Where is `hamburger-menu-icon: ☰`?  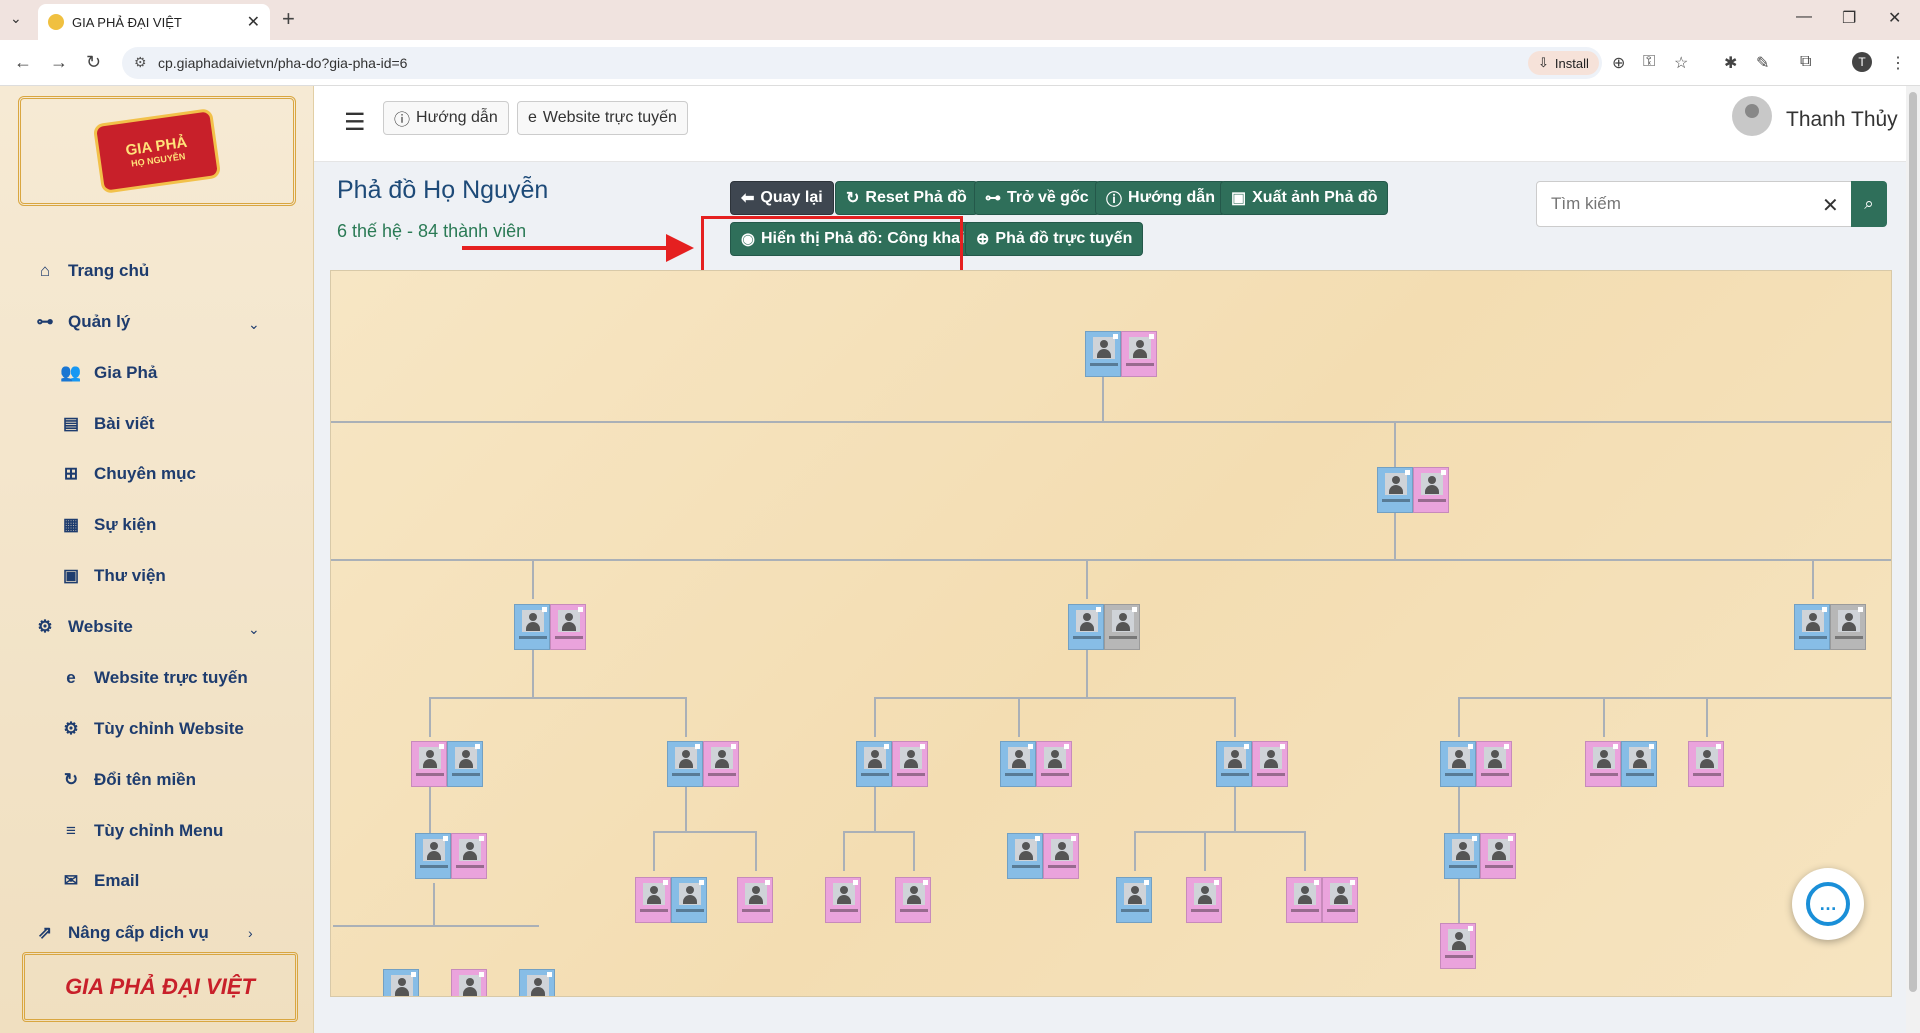 hamburger-menu-icon: ☰ is located at coordinates (355, 122).